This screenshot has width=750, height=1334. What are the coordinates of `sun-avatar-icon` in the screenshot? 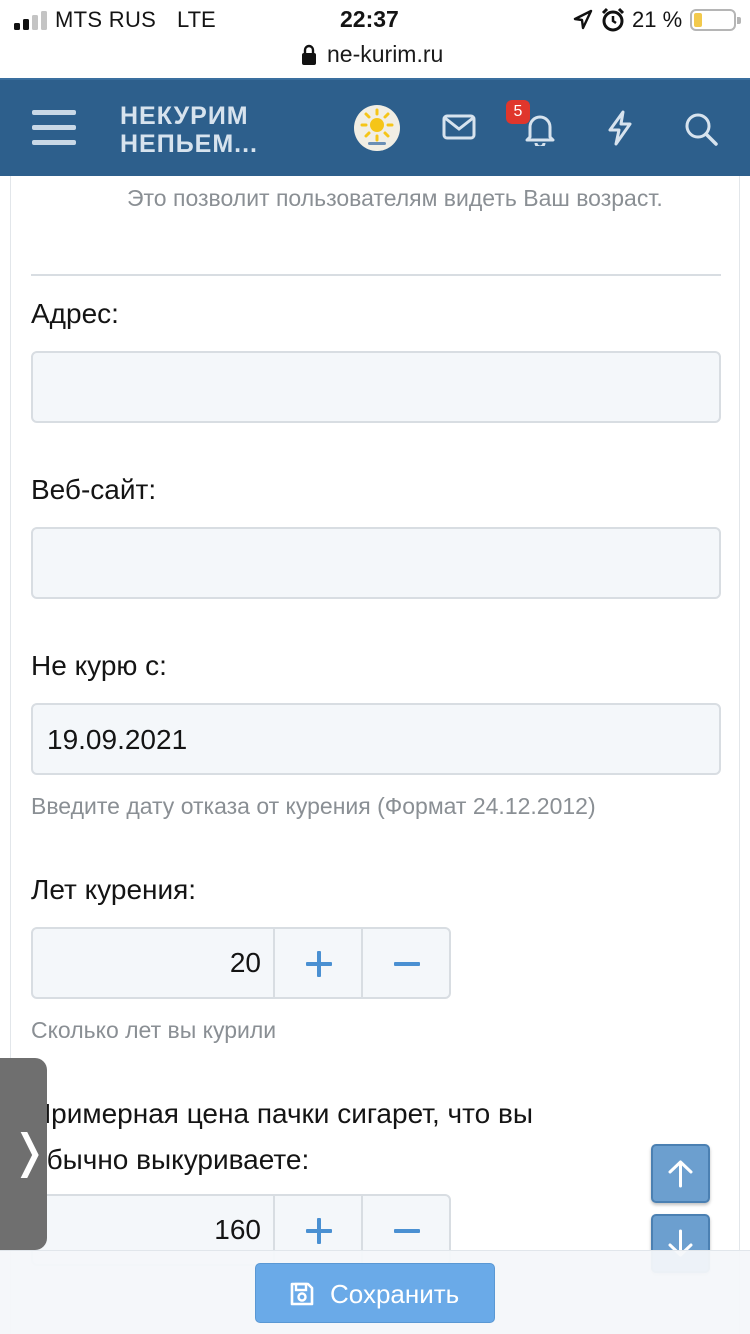 It's located at (377, 126).